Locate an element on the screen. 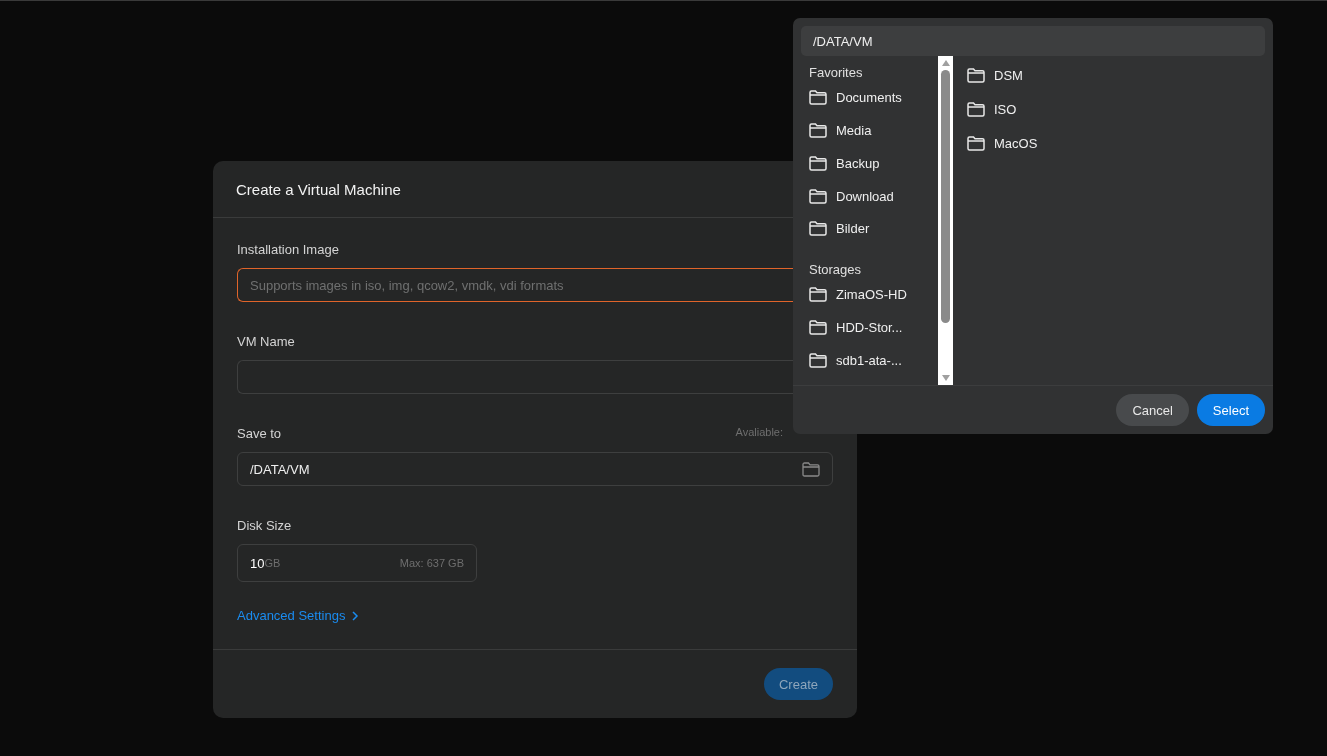 Image resolution: width=1327 pixels, height=756 pixels. path-bar: /DATA/VM is located at coordinates (1033, 41).